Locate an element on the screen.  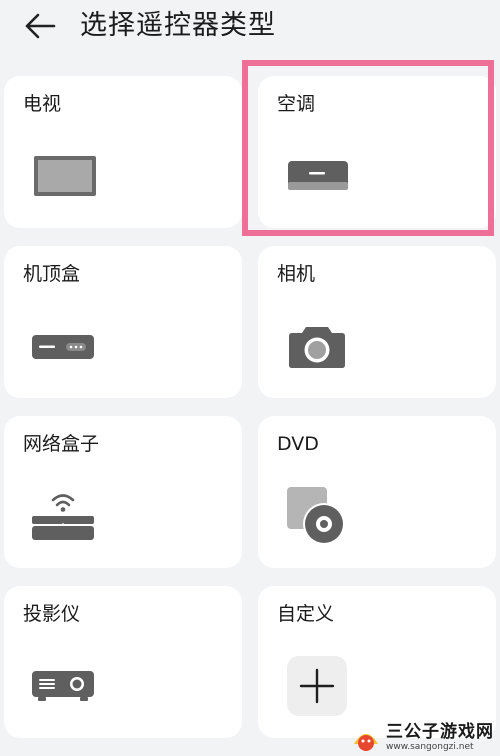
device-card-camera: 相机 is located at coordinates (377, 322).